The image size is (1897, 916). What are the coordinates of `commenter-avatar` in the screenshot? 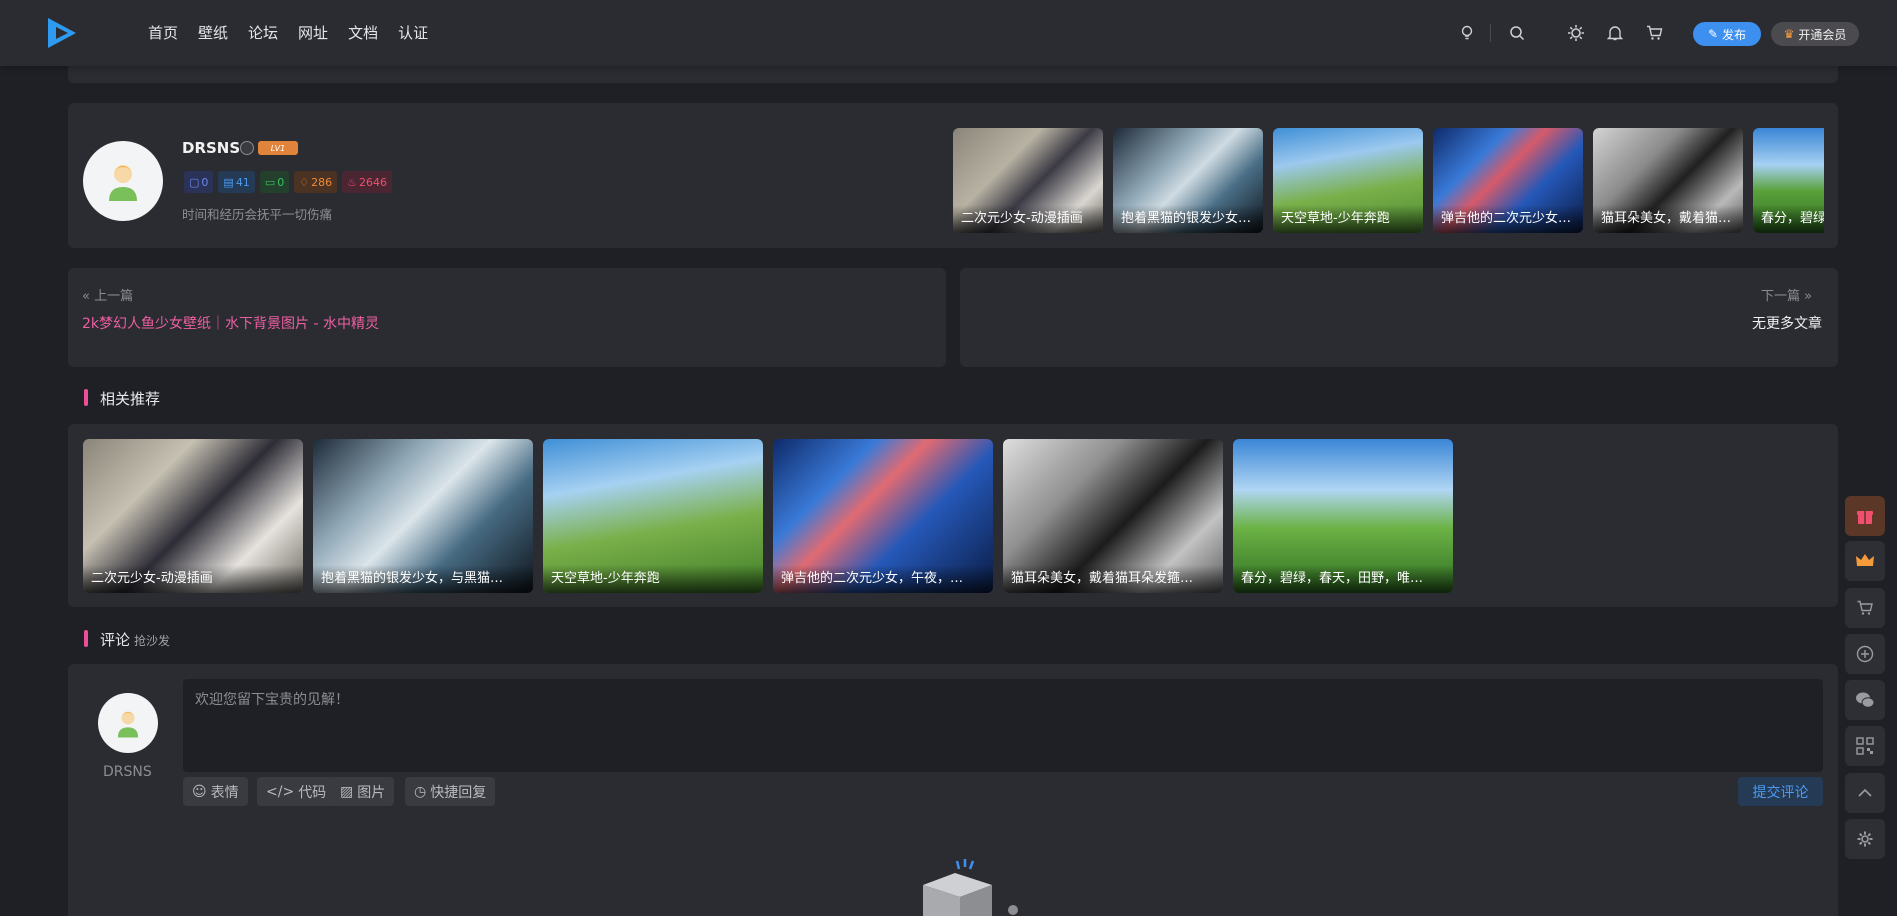 It's located at (128, 723).